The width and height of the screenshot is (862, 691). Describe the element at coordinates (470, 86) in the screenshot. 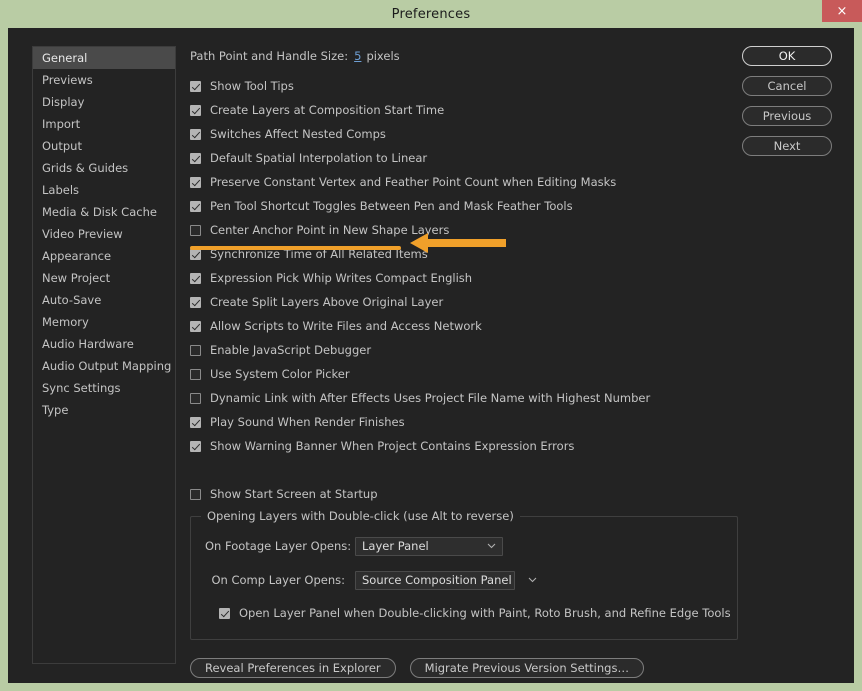

I see `checkbox-show-tool-tips: Show Tool Tips` at that location.